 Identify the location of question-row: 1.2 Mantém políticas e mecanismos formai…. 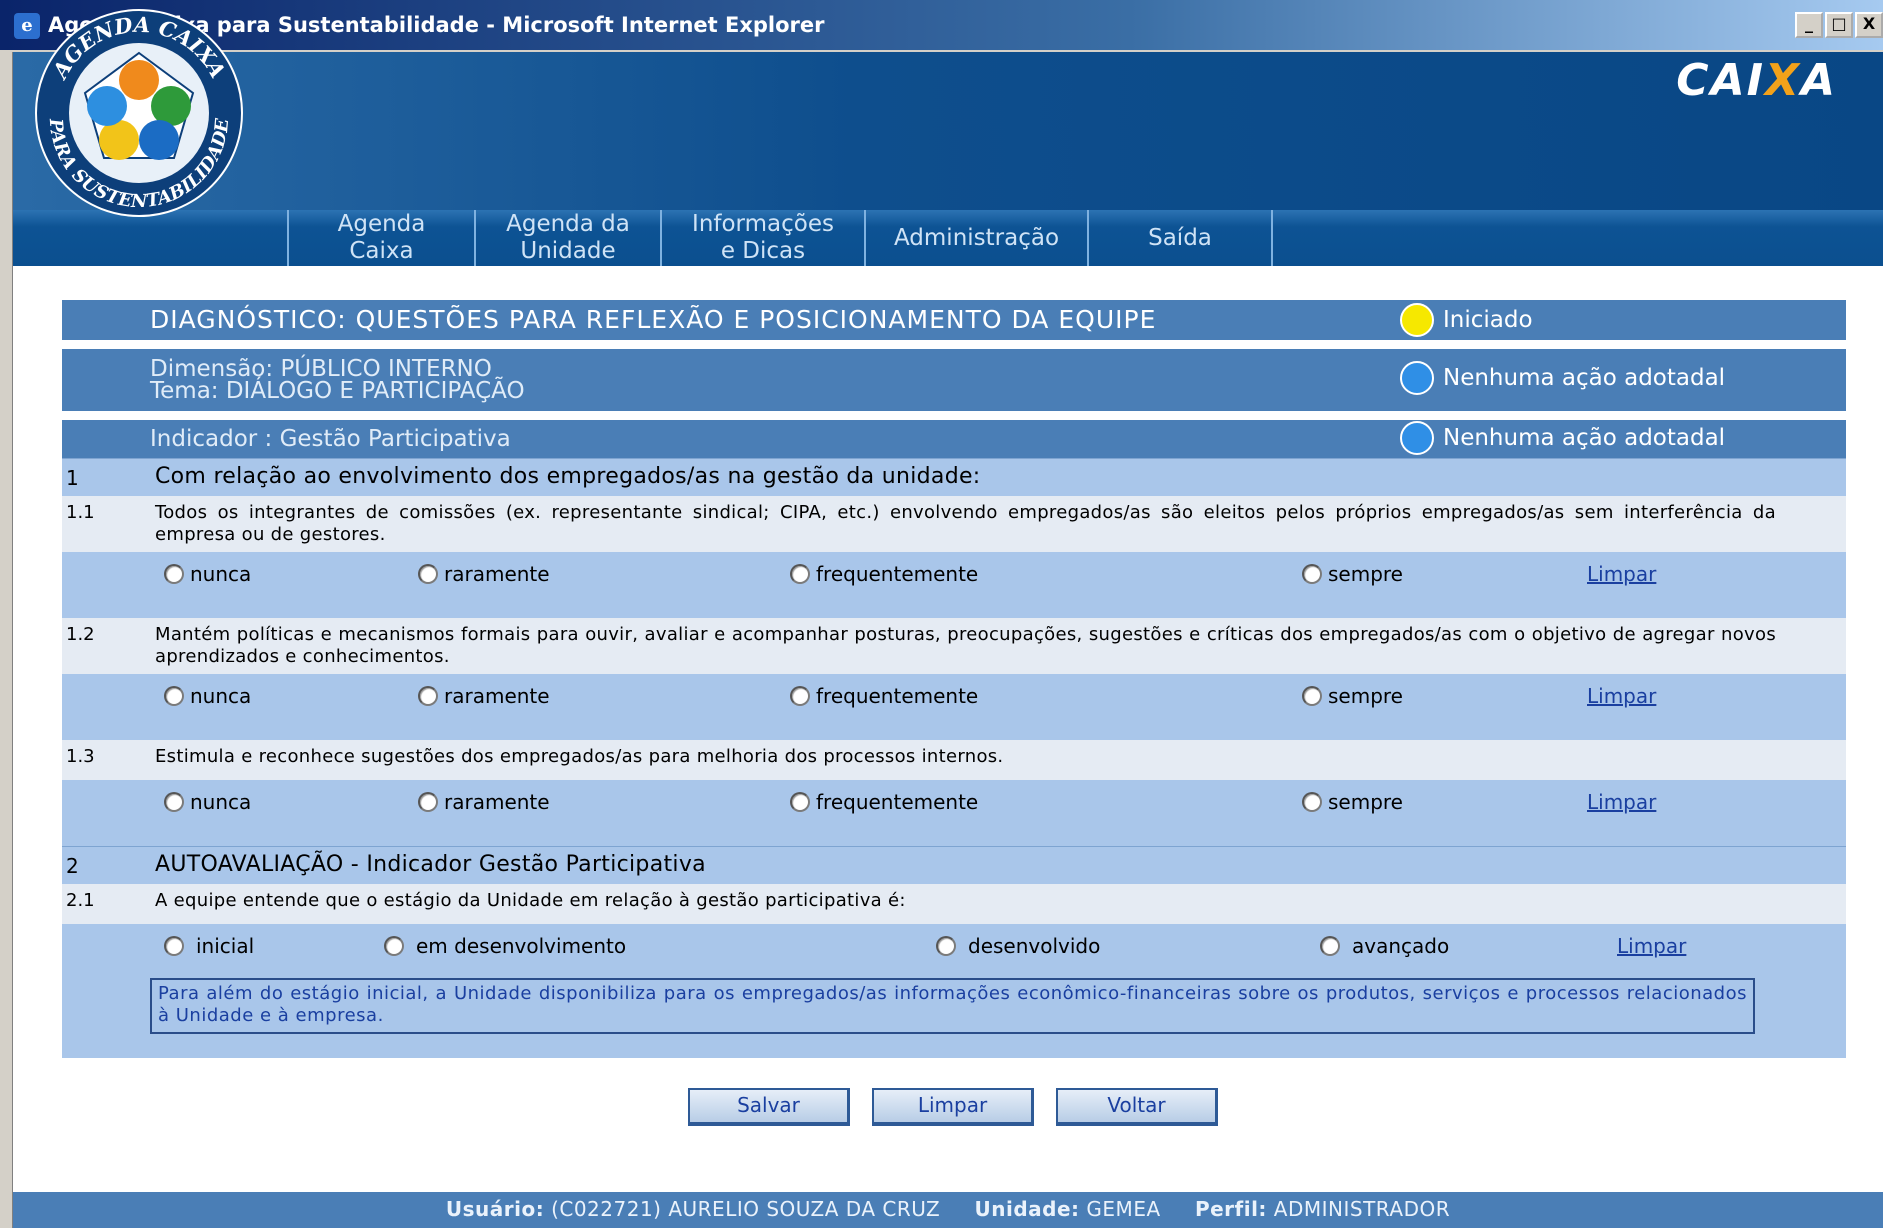
(954, 646).